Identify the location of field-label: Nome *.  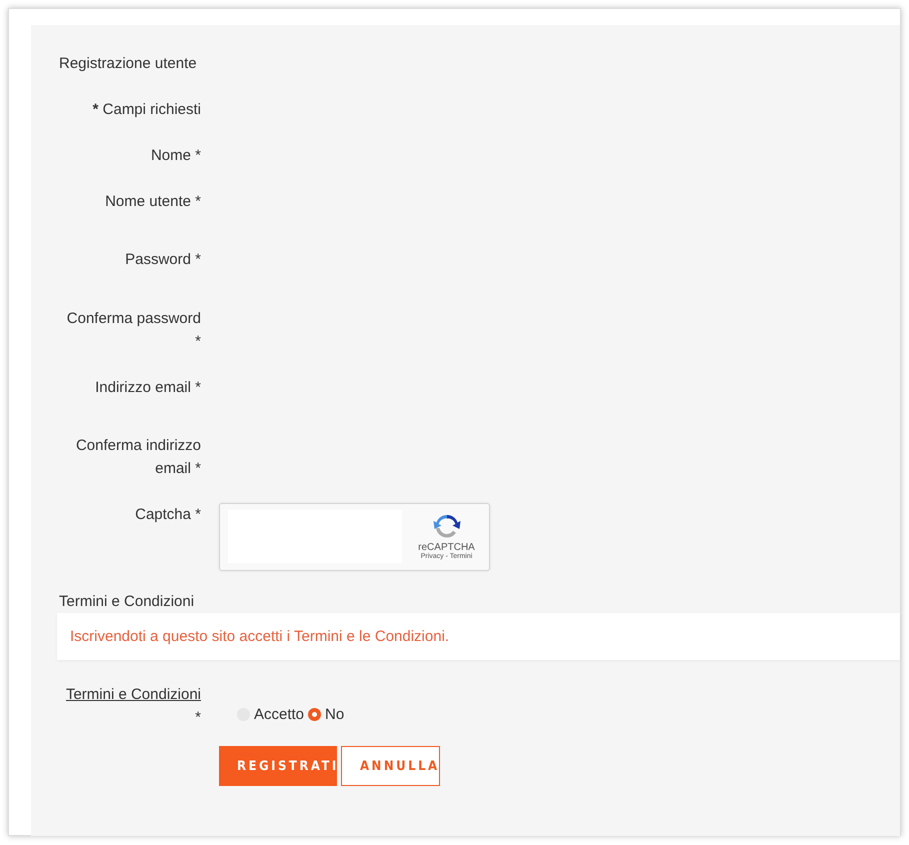
(175, 156).